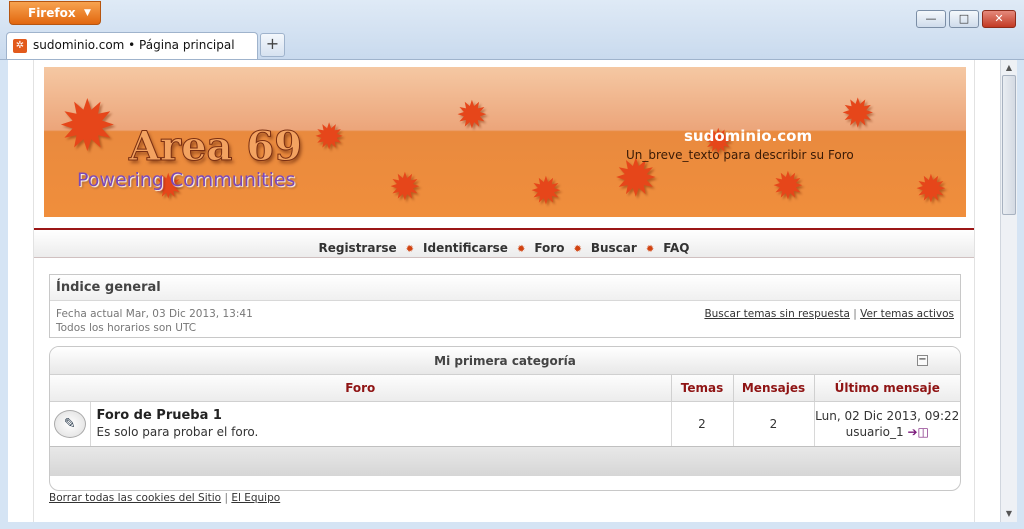  What do you see at coordinates (917, 432) in the screenshot?
I see `view-latest-post-icon: ➔◫` at bounding box center [917, 432].